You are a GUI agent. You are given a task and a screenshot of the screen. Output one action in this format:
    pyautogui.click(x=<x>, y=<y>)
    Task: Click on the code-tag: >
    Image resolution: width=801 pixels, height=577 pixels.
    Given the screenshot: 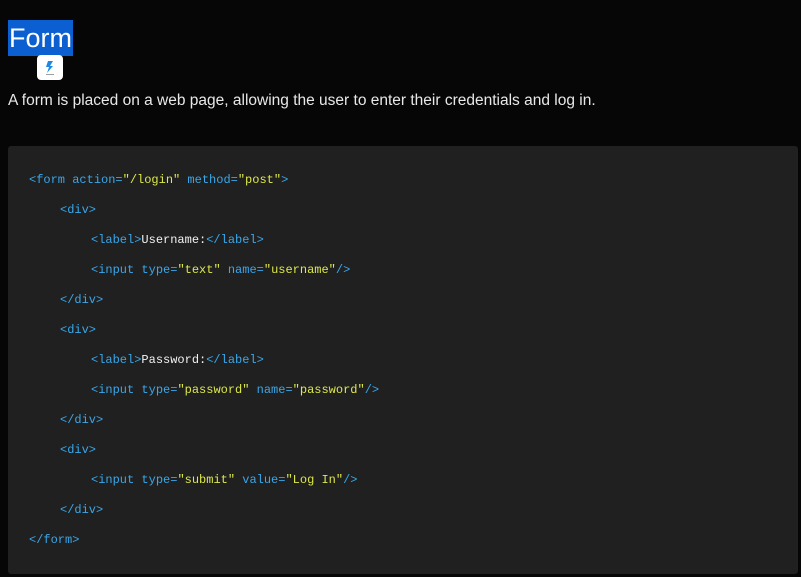 What is the action you would take?
    pyautogui.click(x=285, y=180)
    